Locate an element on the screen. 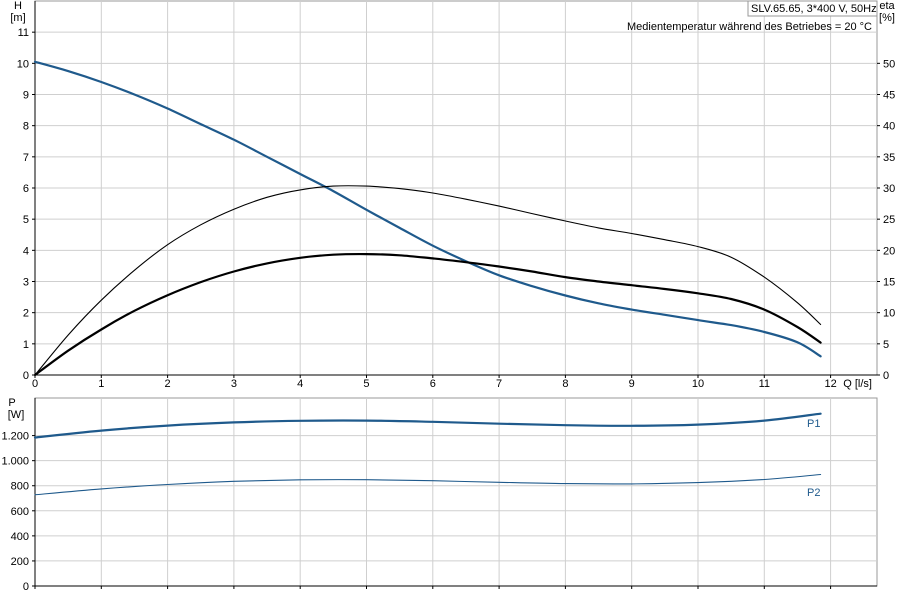 The height and width of the screenshot is (600, 900). upper-y2-tick-label: 20 is located at coordinates (889, 251).